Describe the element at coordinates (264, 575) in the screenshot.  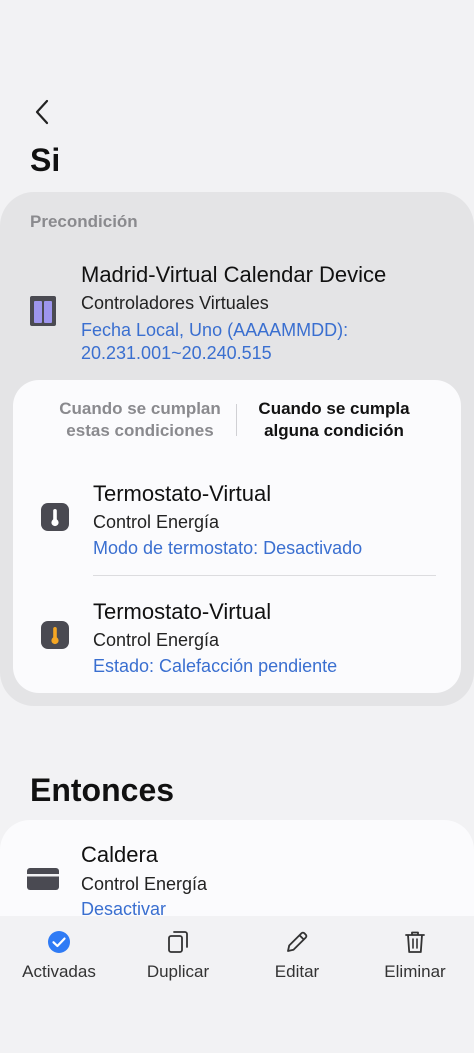
I see `row-divider` at that location.